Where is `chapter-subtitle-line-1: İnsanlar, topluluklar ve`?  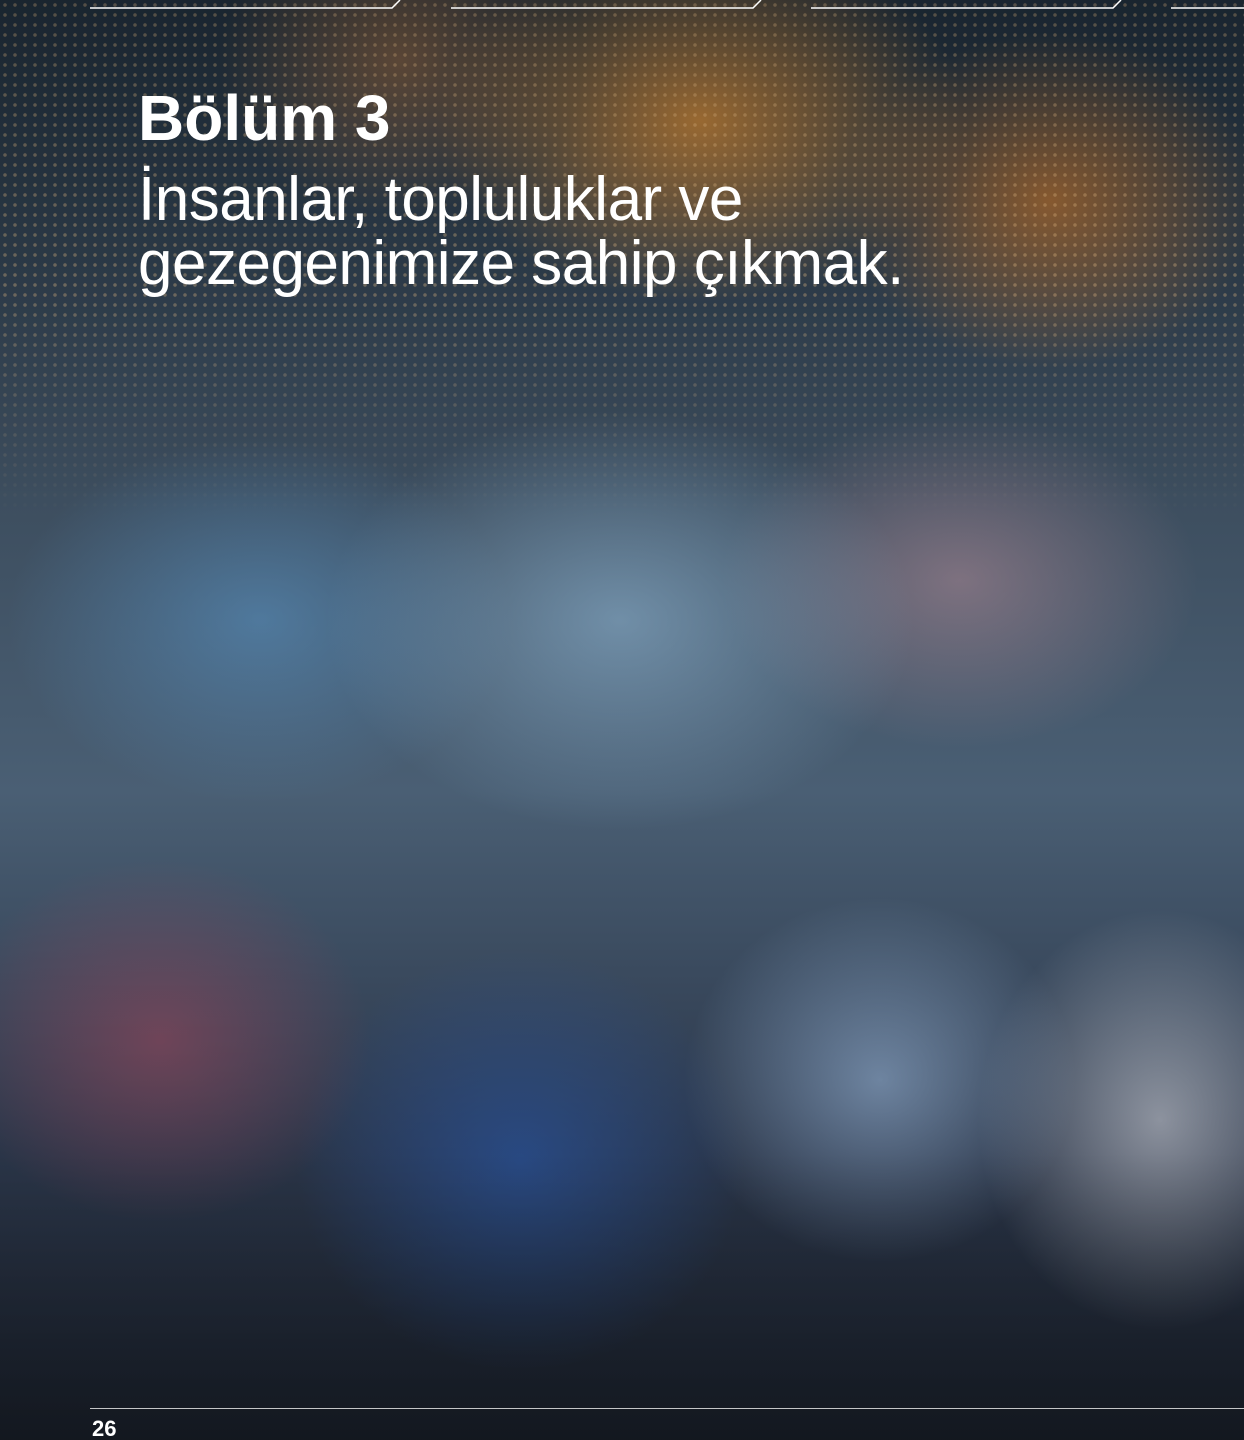 chapter-subtitle-line-1: İnsanlar, topluluklar ve is located at coordinates (440, 199).